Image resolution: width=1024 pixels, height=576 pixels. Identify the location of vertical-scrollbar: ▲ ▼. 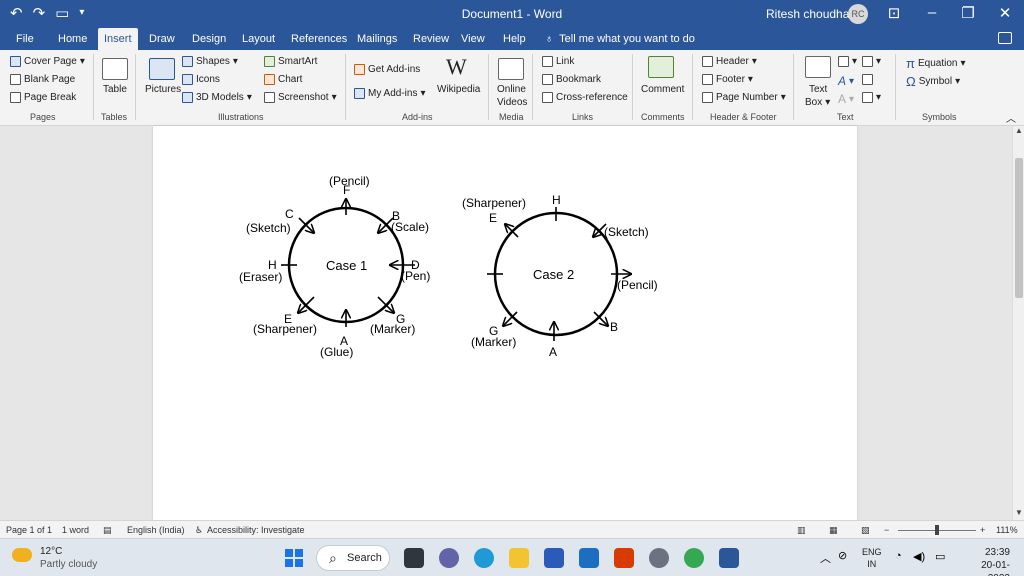
(1018, 323).